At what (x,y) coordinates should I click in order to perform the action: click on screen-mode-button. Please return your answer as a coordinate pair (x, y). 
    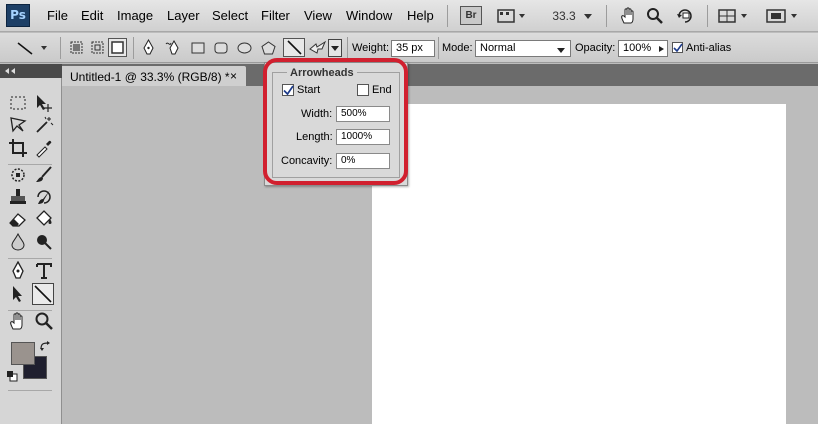
    Looking at the image, I should click on (783, 15).